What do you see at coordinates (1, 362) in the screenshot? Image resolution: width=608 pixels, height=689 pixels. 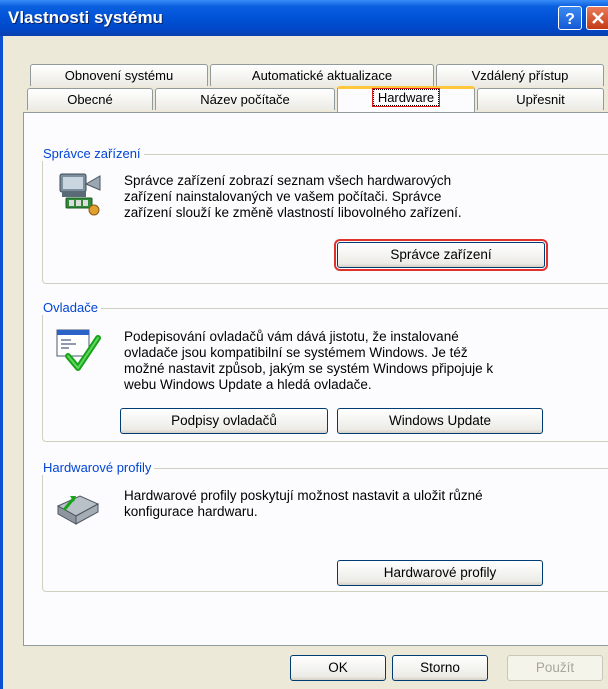 I see `window-border` at bounding box center [1, 362].